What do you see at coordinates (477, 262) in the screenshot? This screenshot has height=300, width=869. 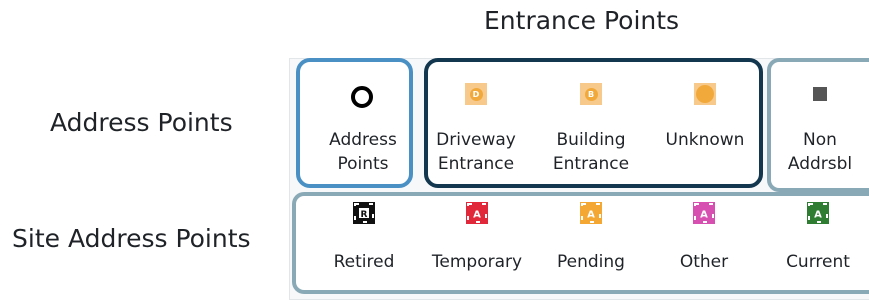 I see `legend-item-temporary-label: Temporary` at bounding box center [477, 262].